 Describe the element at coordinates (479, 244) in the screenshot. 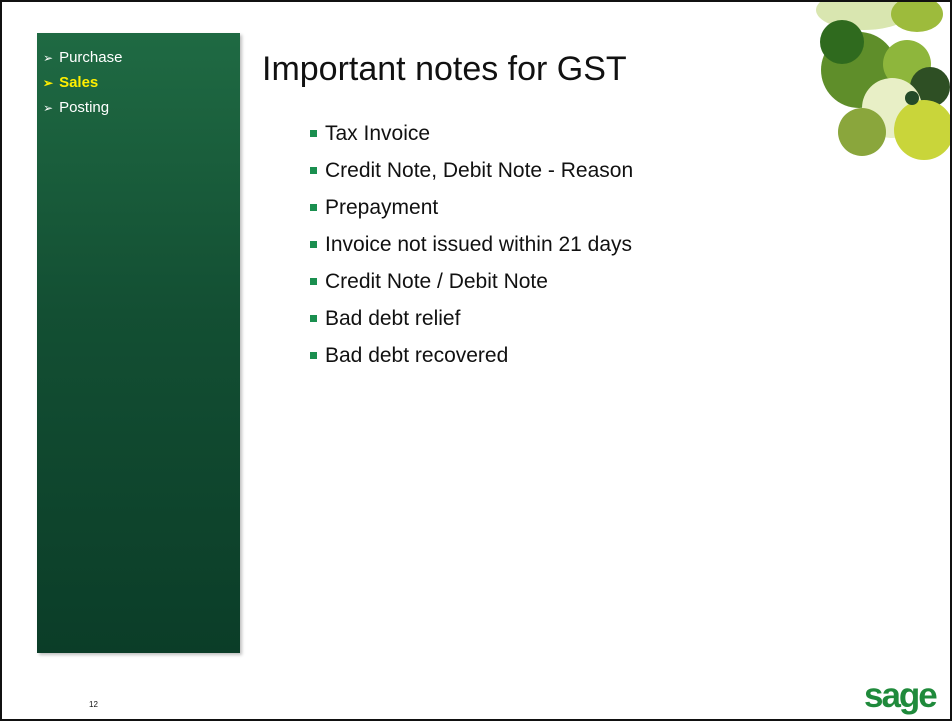

I see `bullet-text: Invoice not issued within 21 days` at that location.